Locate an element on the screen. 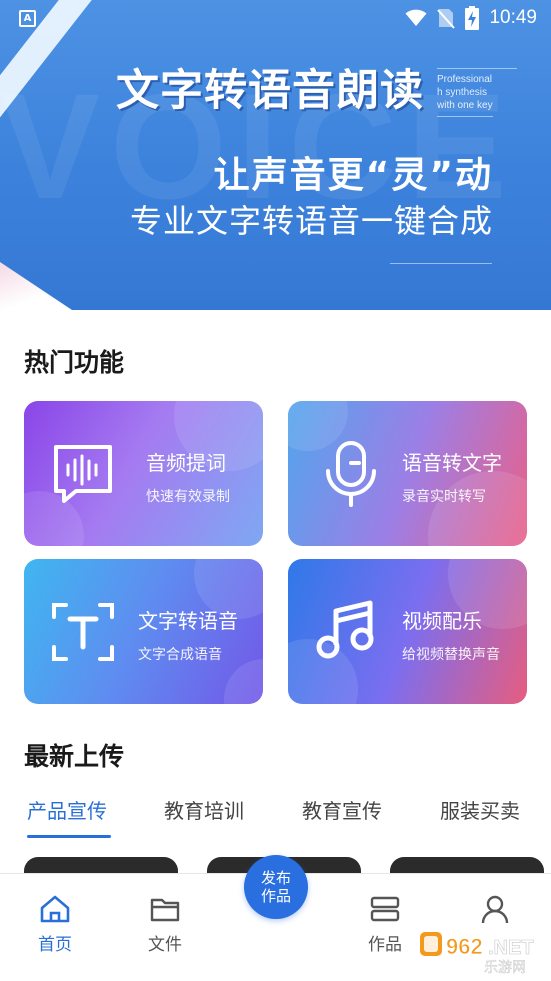  status-bar: A 10:49 is located at coordinates (275, 18).